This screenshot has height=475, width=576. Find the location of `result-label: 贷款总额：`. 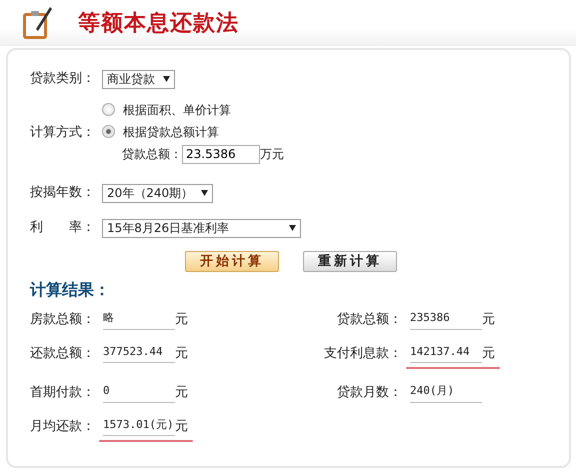

result-label: 贷款总额： is located at coordinates (369, 320).